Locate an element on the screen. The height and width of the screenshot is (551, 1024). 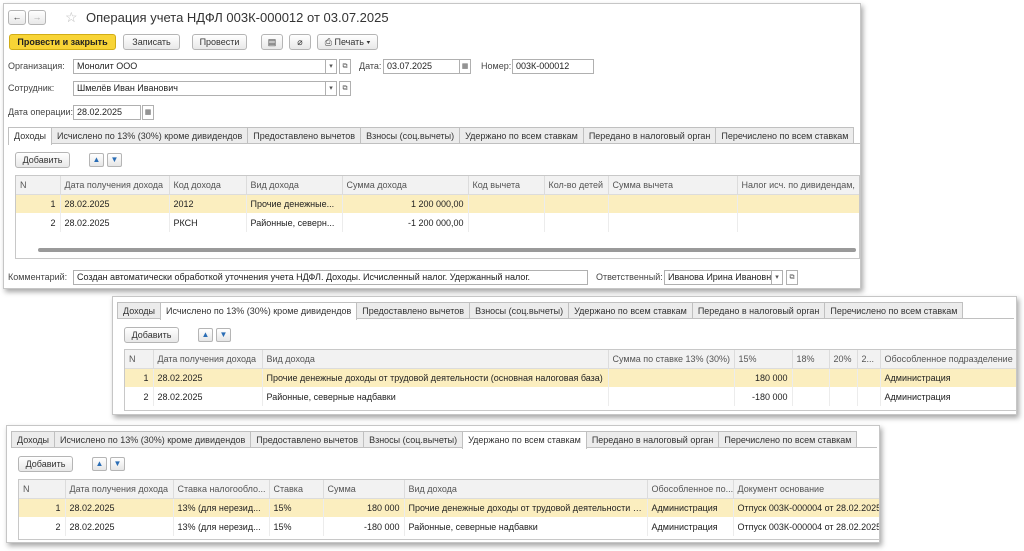
column-header: Код вычета is located at coordinates (506, 185).